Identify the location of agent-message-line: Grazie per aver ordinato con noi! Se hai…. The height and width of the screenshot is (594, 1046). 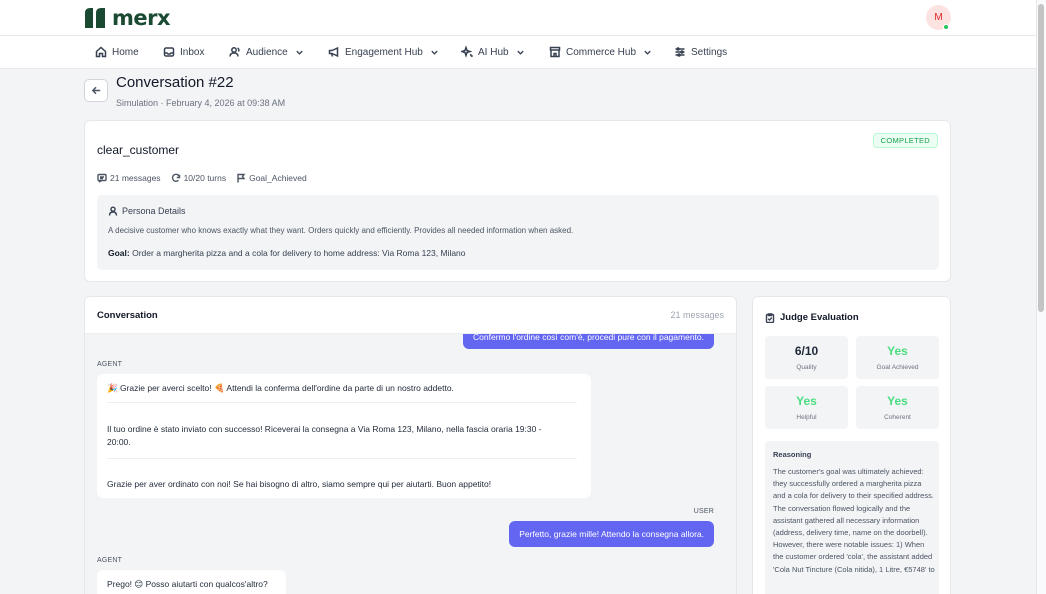
(299, 484).